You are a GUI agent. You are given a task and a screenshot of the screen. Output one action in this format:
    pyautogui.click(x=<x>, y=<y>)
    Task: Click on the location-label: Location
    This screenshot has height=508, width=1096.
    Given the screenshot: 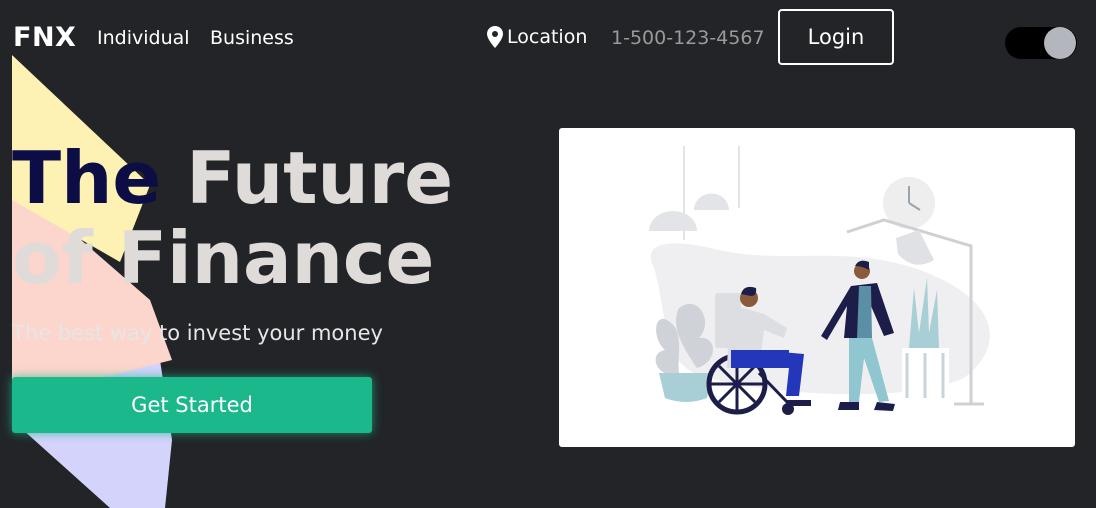 What is the action you would take?
    pyautogui.click(x=547, y=37)
    